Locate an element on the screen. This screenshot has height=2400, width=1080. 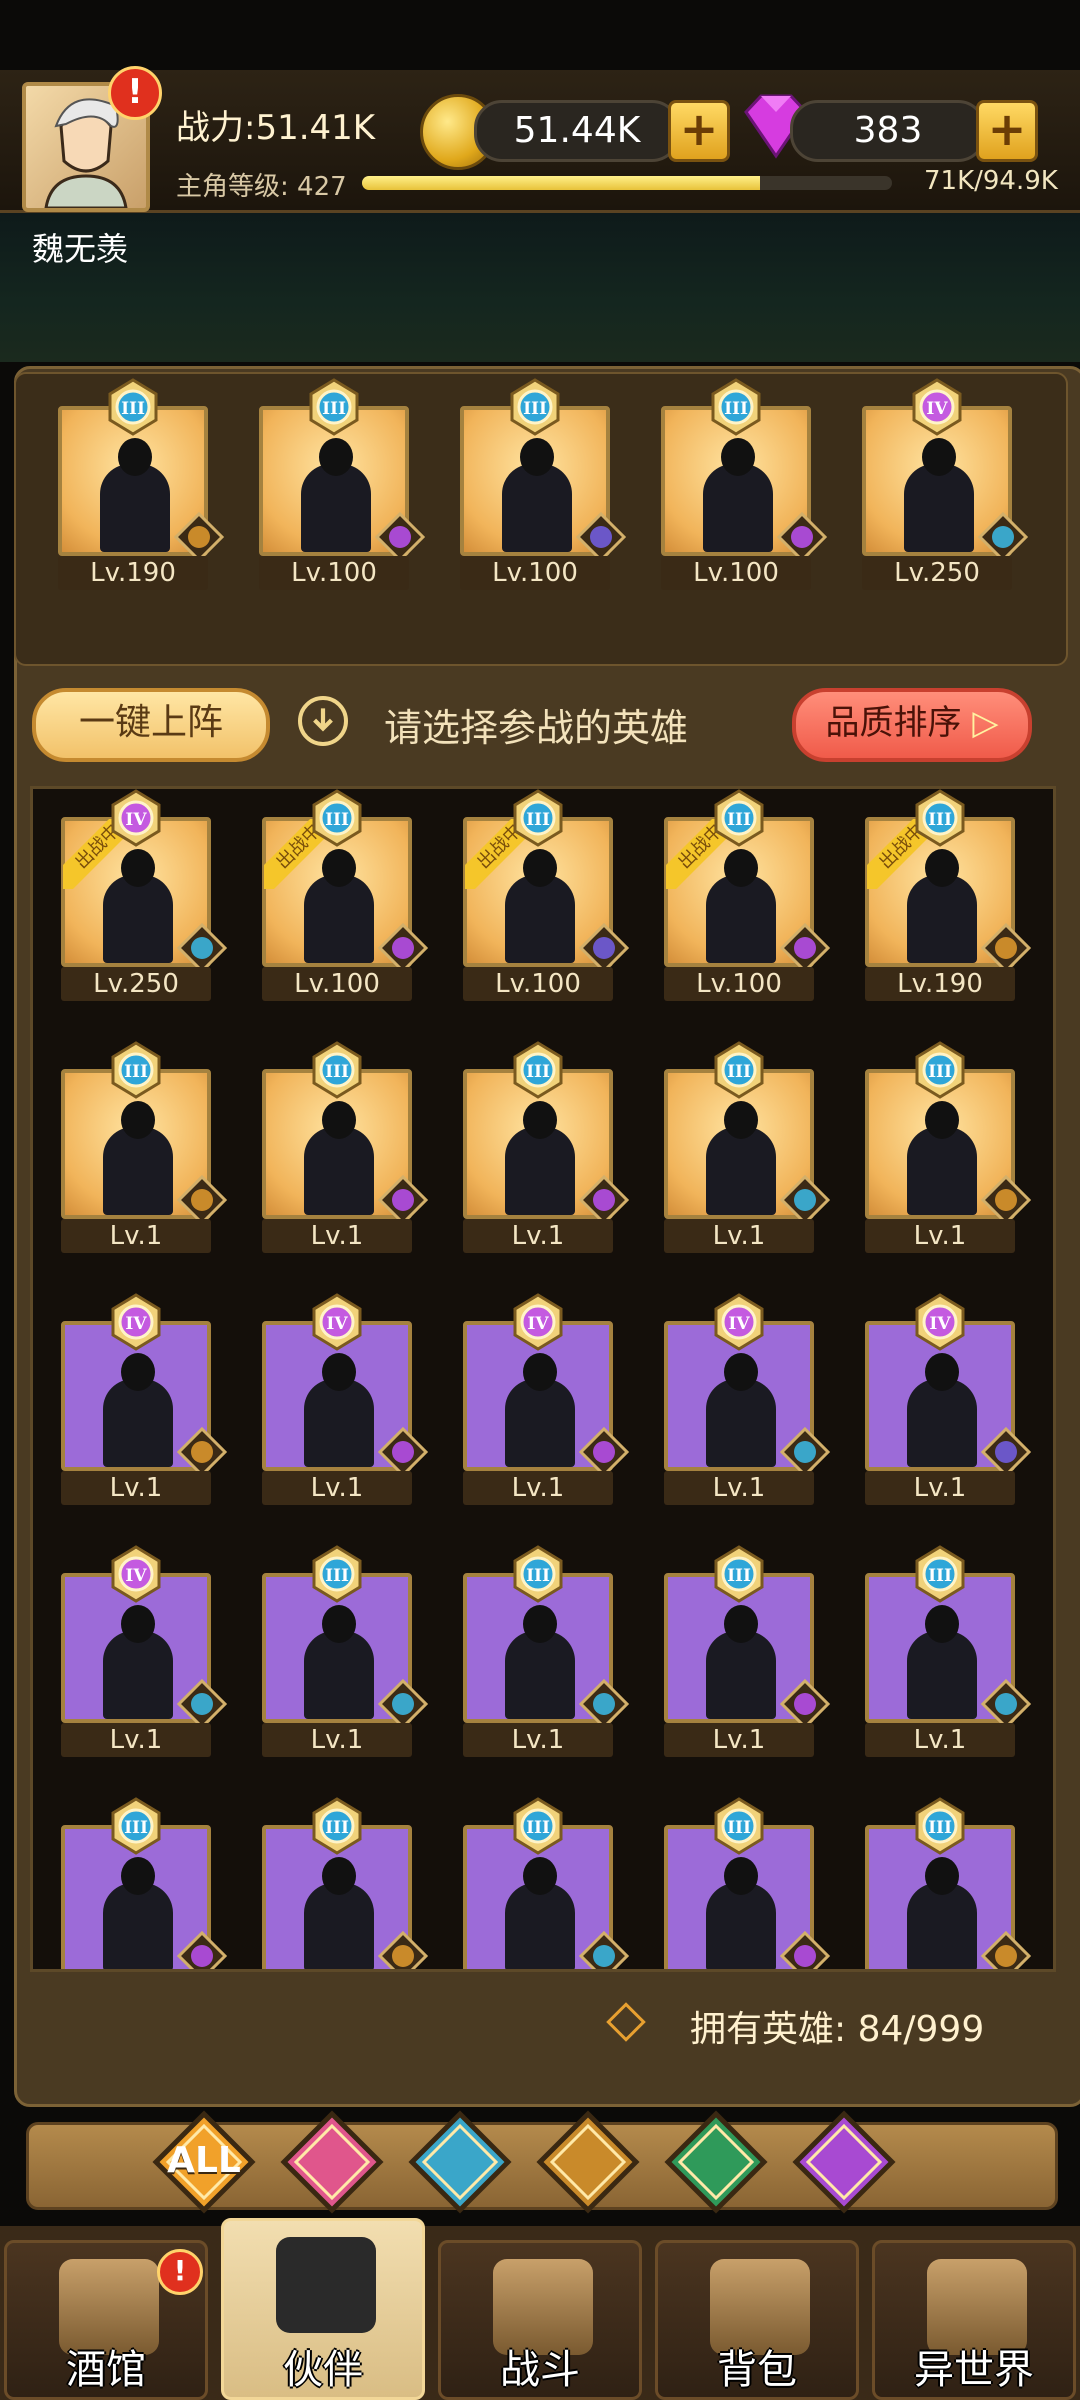
team-hero-card: IV Lv.250 is located at coordinates (945, 484).